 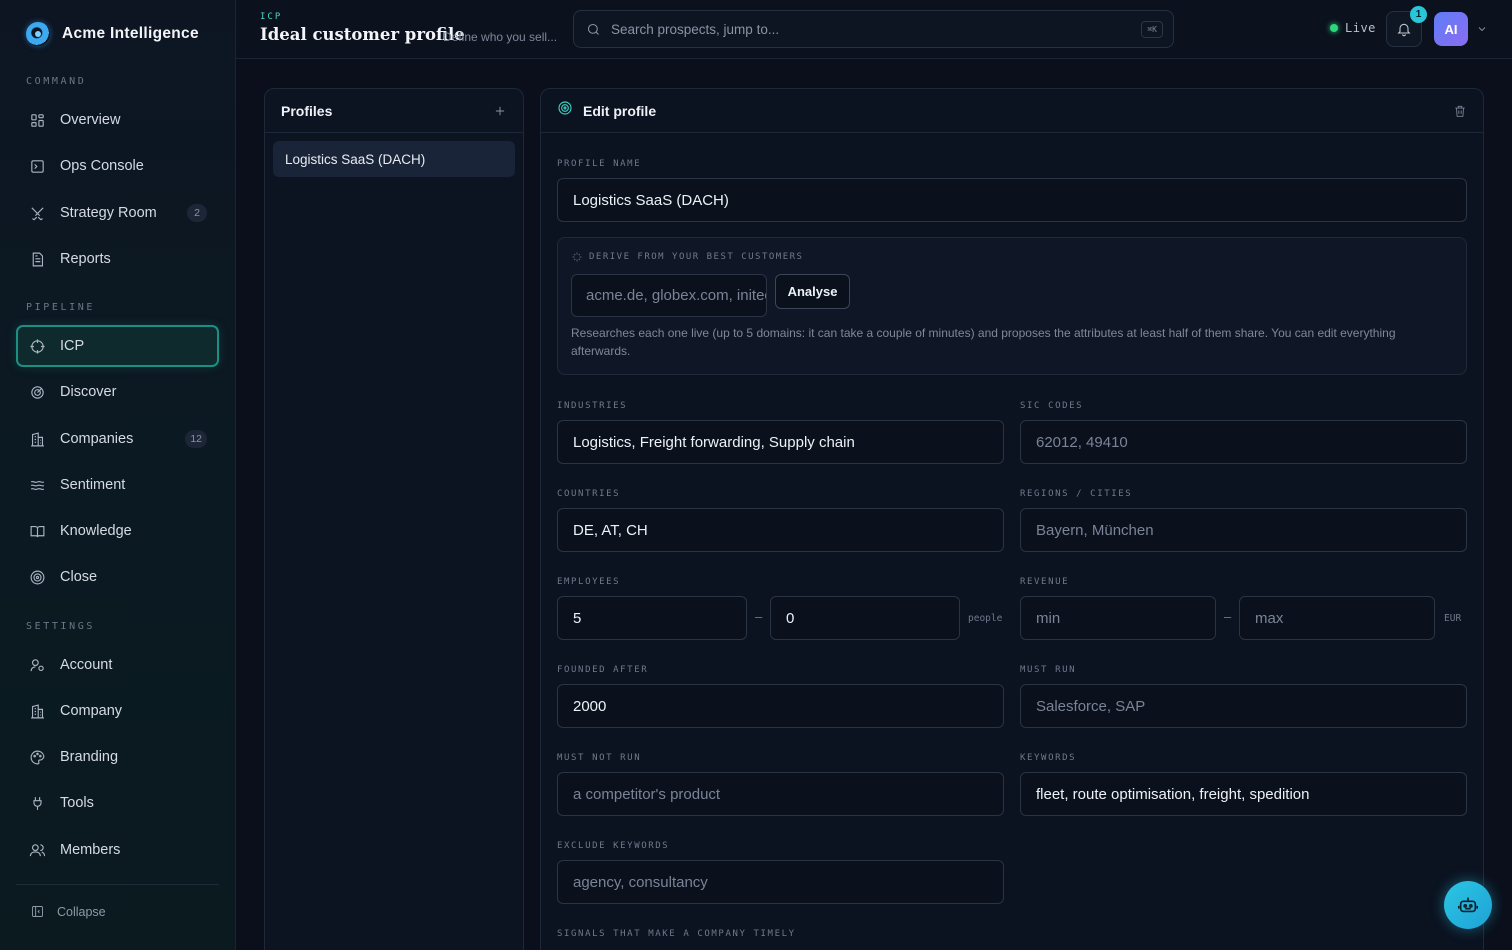 What do you see at coordinates (500, 111) in the screenshot?
I see `add-profile-button` at bounding box center [500, 111].